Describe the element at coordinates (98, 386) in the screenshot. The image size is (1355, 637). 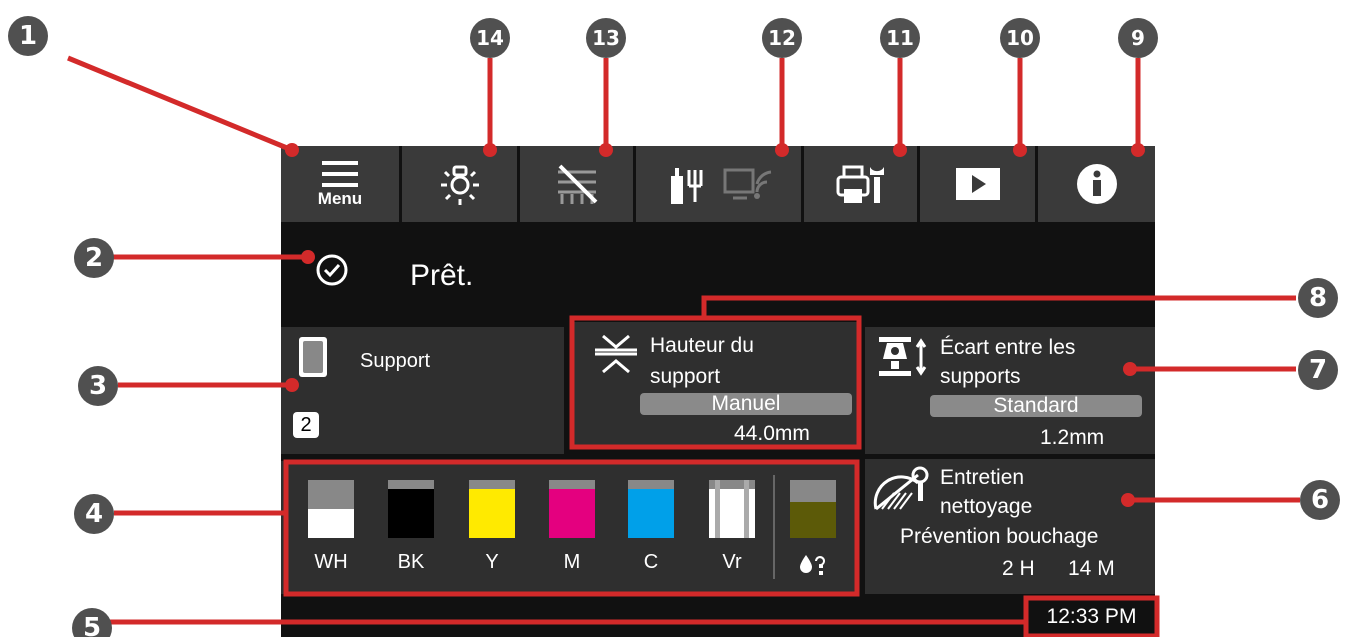
I see `callout-3: 3` at that location.